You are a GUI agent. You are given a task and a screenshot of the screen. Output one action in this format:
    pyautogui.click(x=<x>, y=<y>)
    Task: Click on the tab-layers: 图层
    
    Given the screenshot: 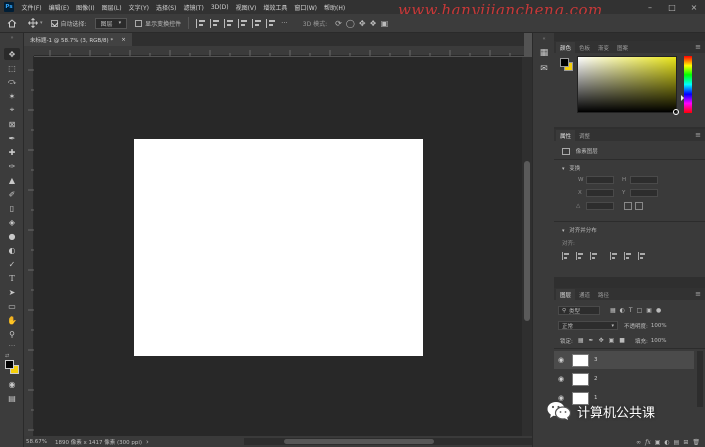 What is the action you would take?
    pyautogui.click(x=566, y=294)
    